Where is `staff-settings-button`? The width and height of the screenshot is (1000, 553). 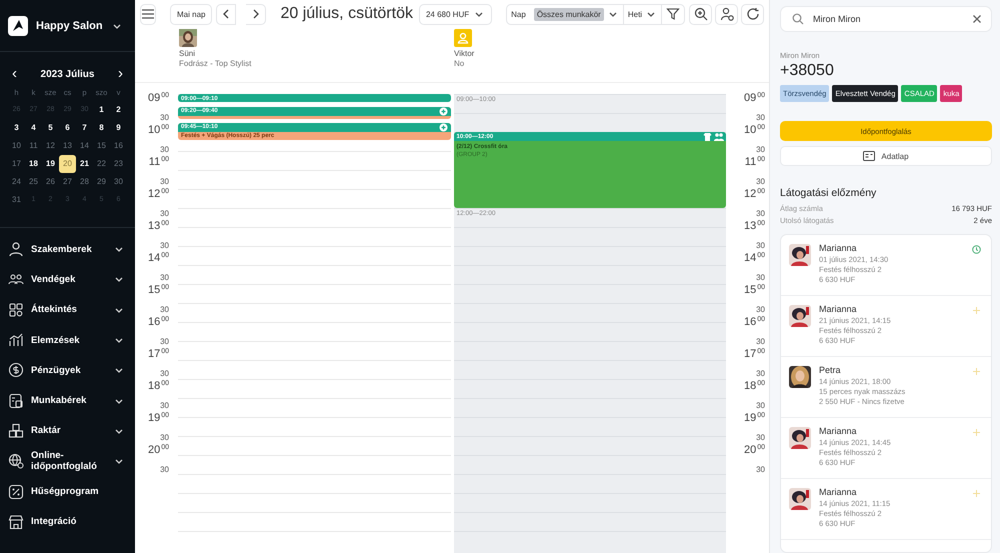 staff-settings-button is located at coordinates (726, 14).